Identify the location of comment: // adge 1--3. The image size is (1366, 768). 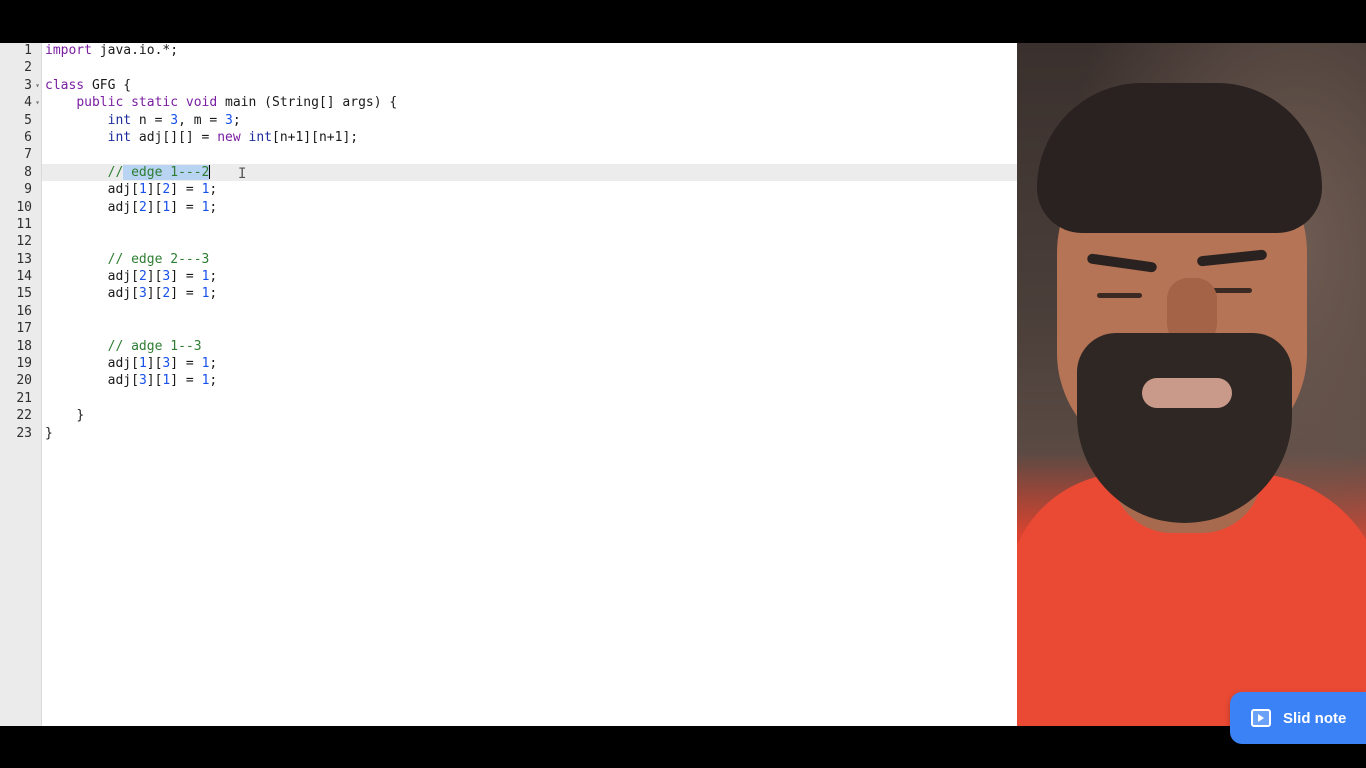
(154, 346).